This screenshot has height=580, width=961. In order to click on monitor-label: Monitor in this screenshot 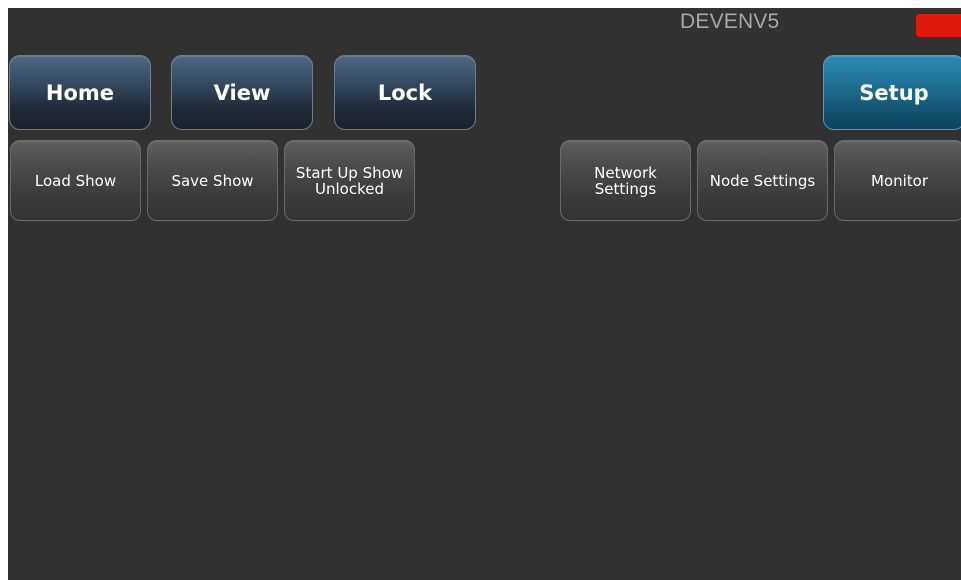, I will do `click(899, 180)`.